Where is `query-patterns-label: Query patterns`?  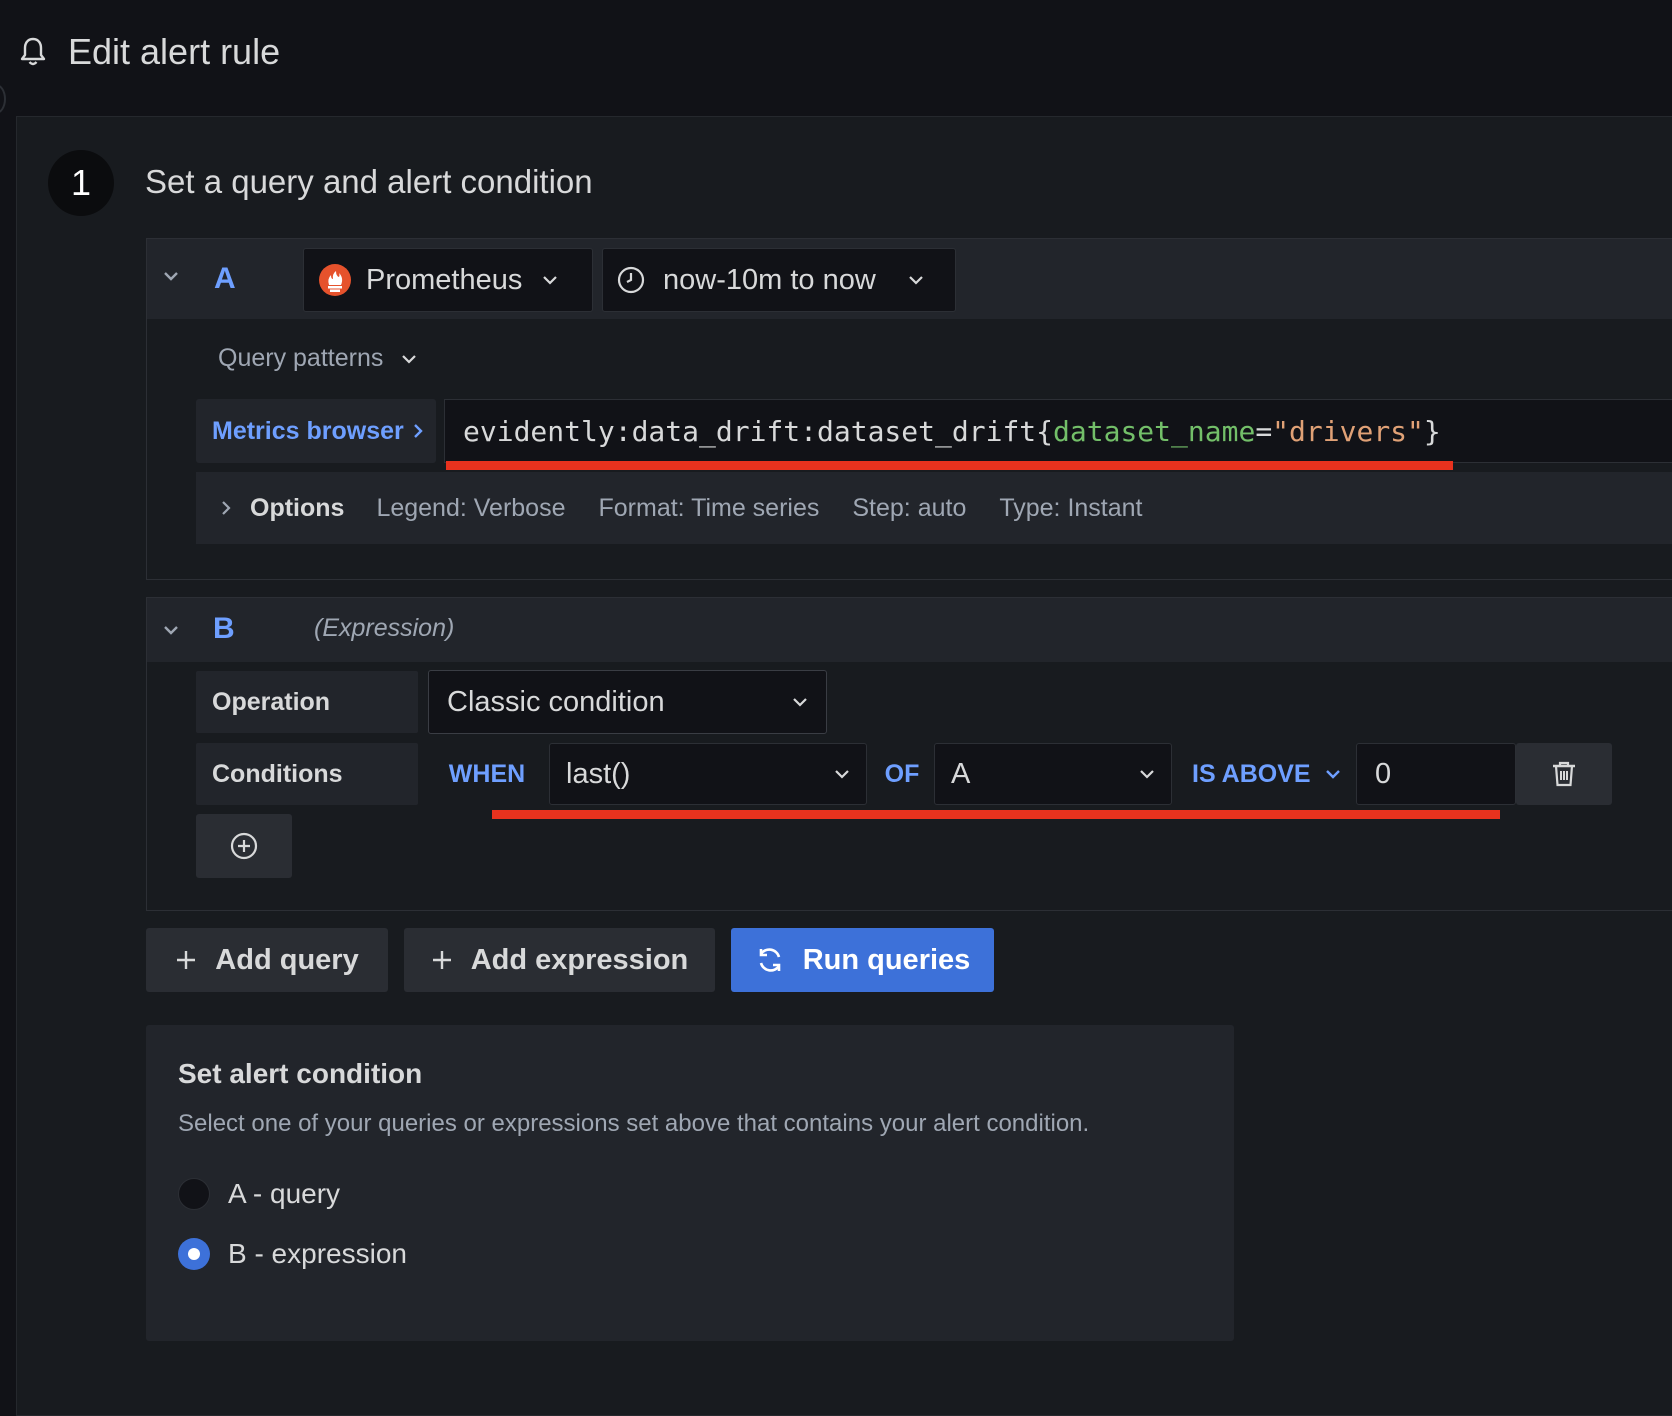 query-patterns-label: Query patterns is located at coordinates (301, 358).